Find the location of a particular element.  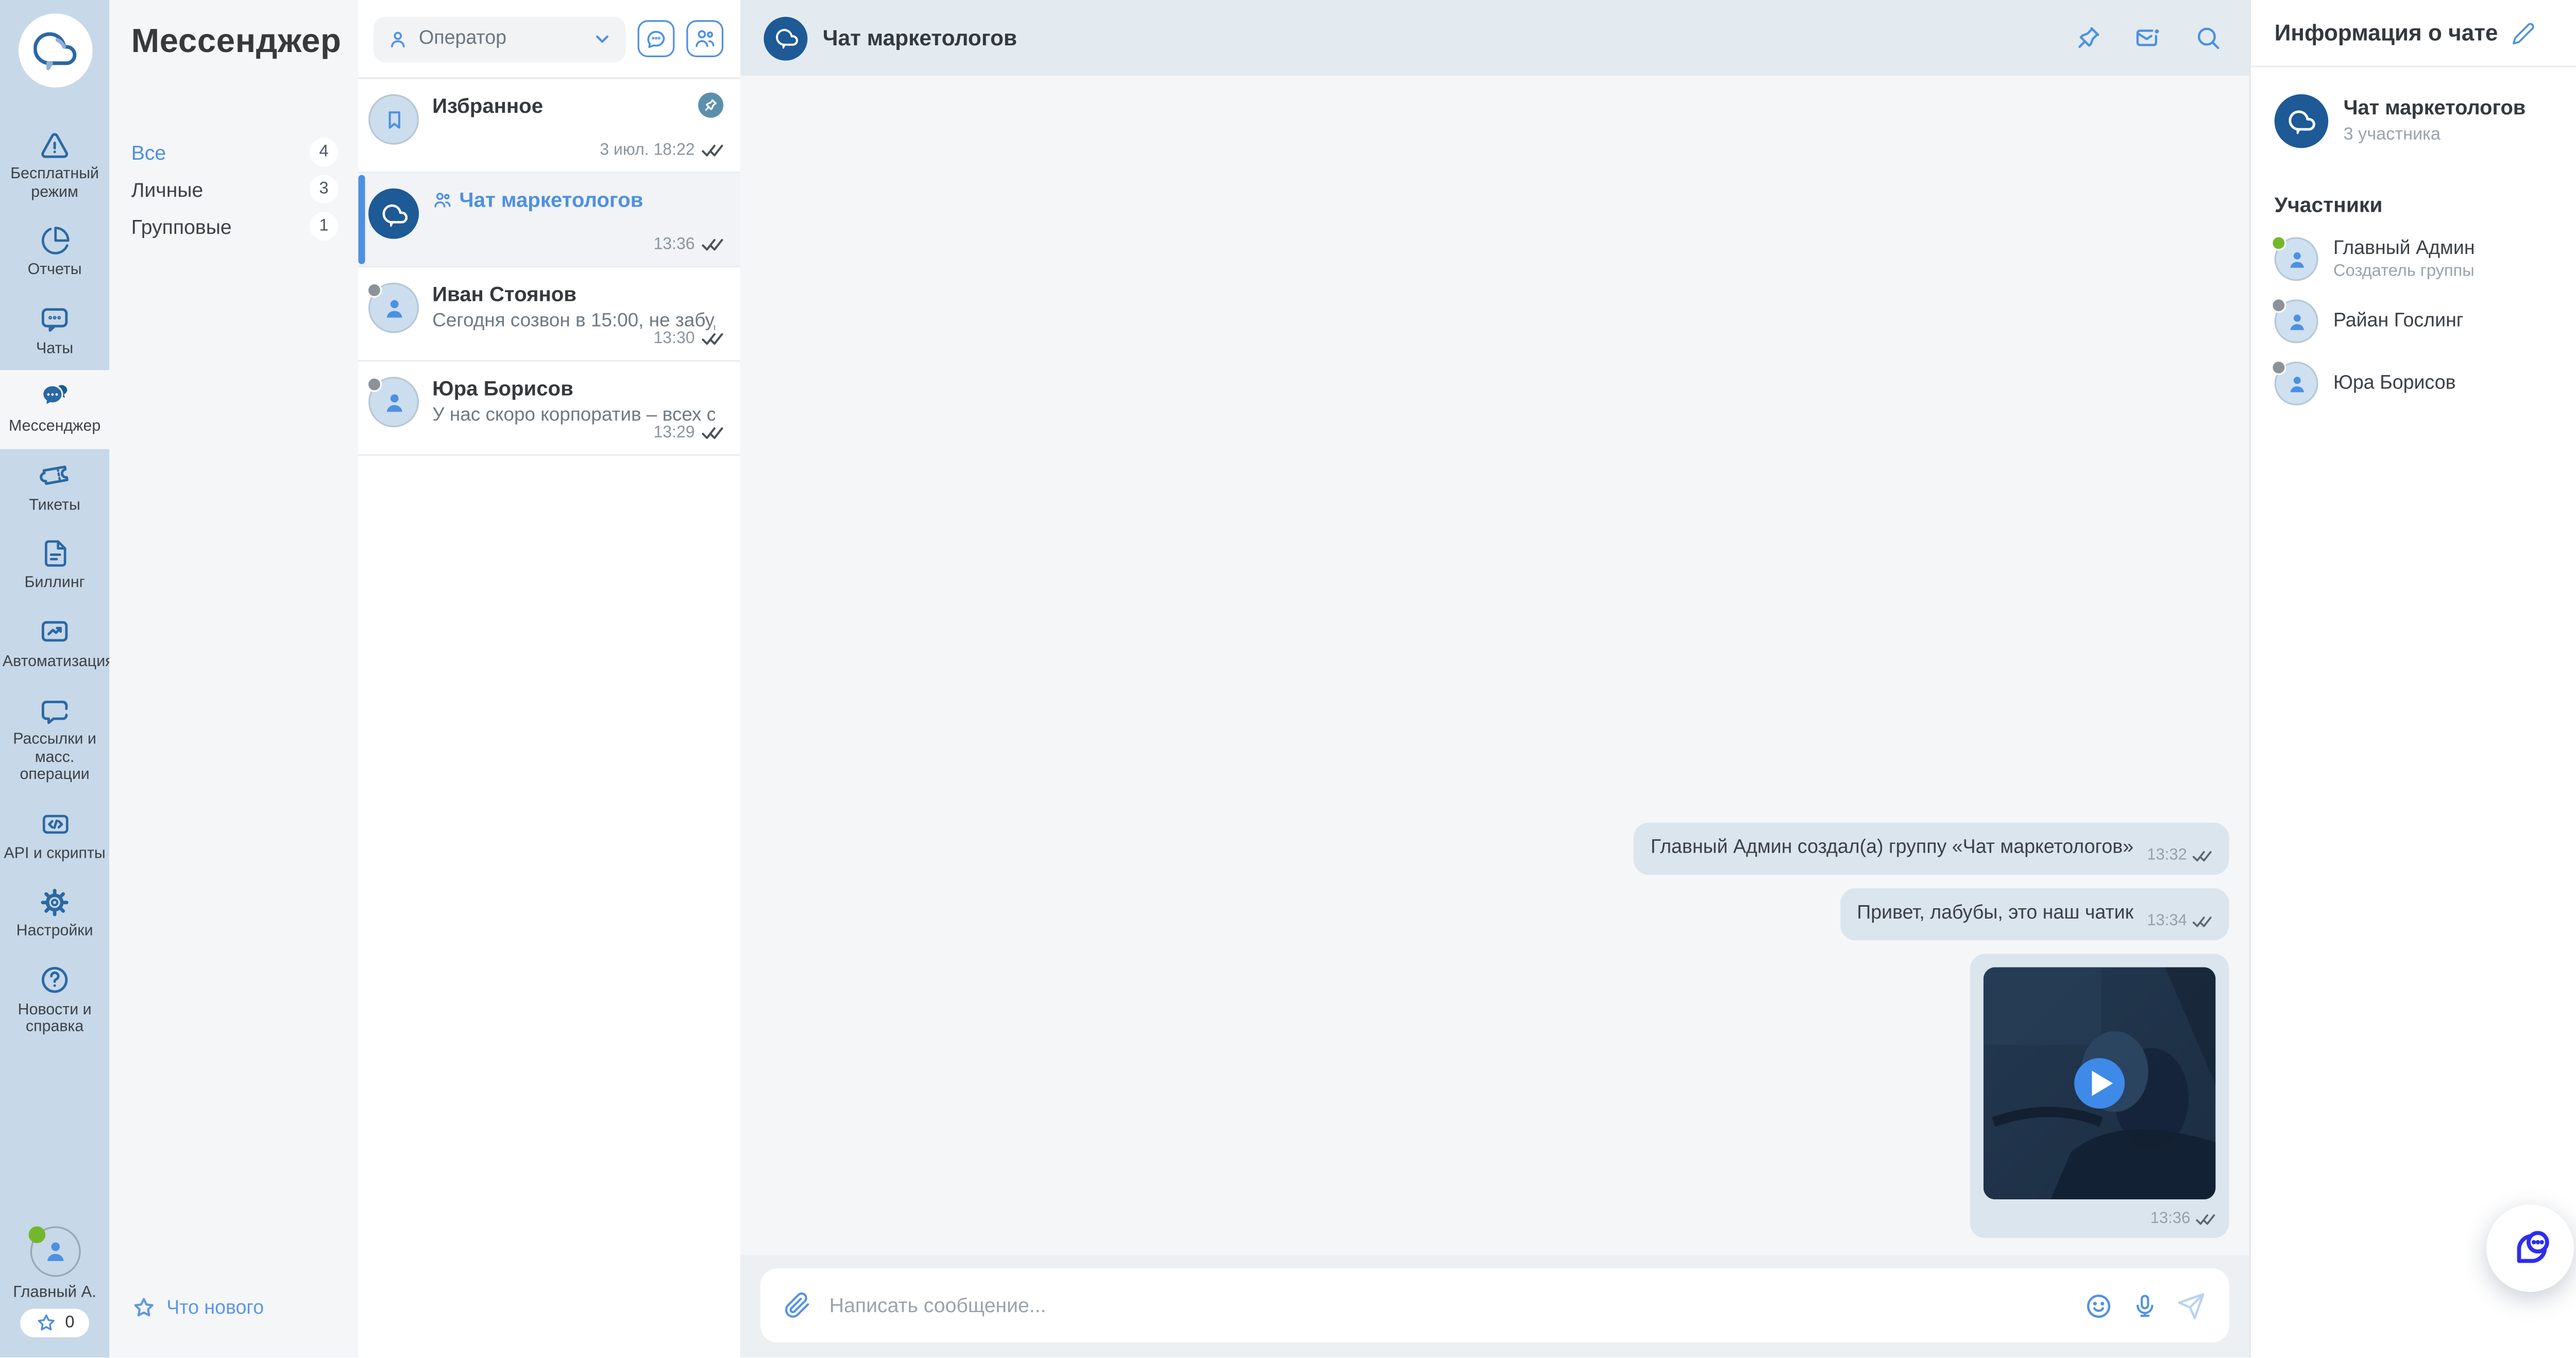

filter-personal: Личные 3 is located at coordinates (234, 189).